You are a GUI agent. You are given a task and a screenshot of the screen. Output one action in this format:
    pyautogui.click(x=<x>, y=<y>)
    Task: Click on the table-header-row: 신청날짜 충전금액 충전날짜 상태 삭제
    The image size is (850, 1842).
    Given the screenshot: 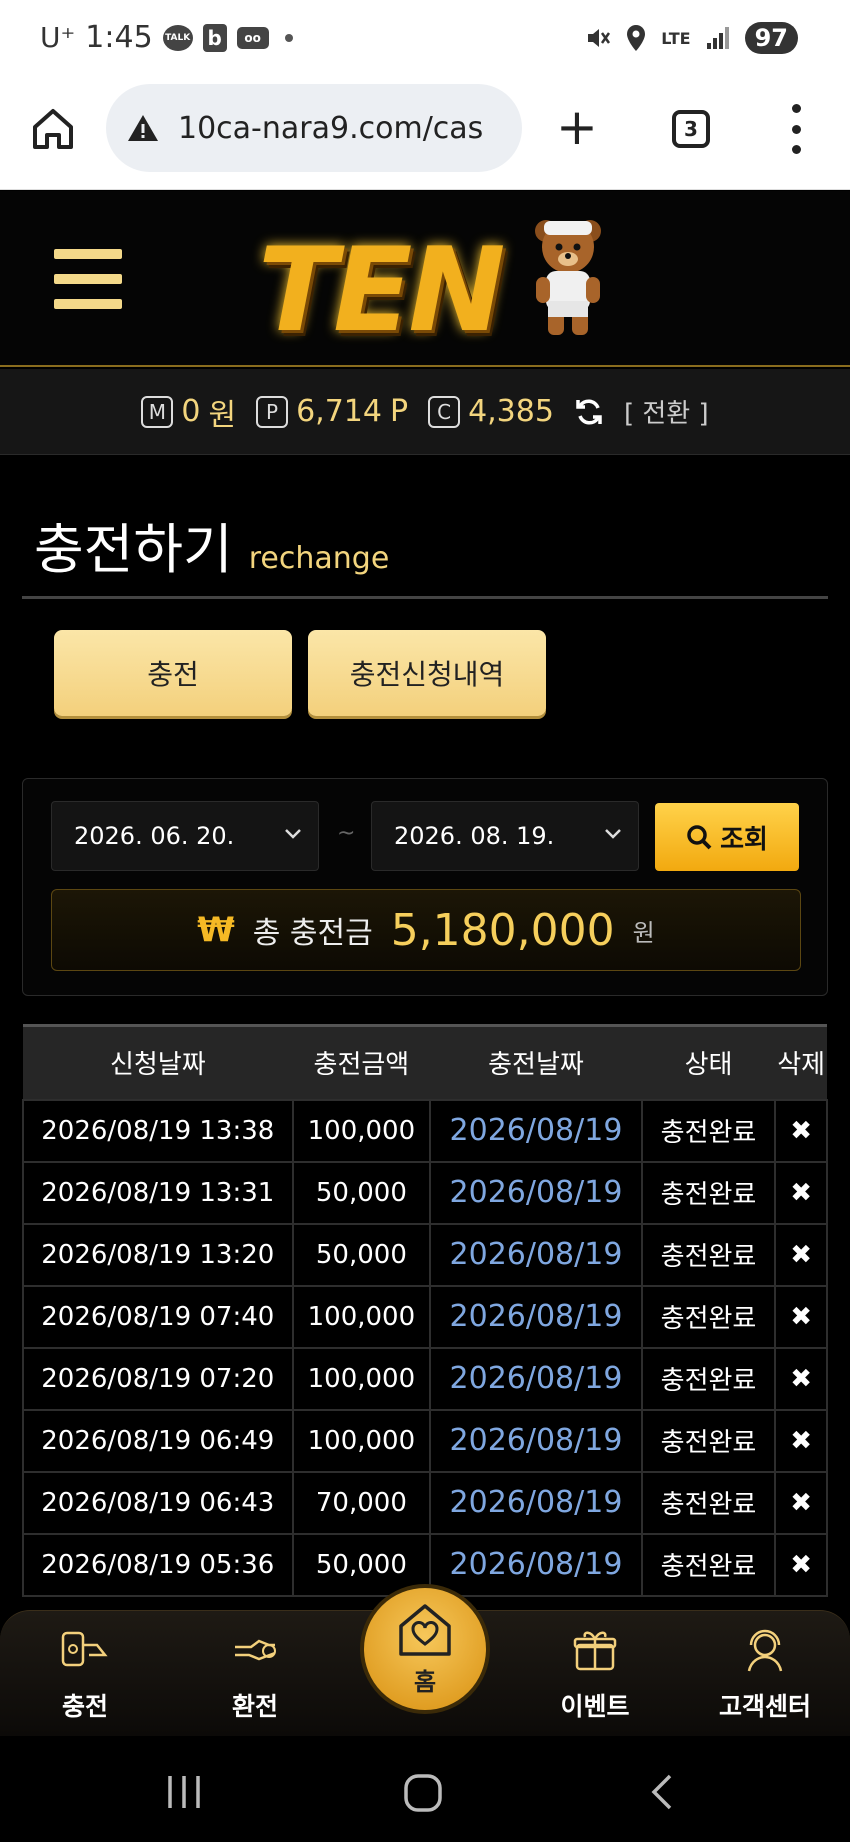 What is the action you would take?
    pyautogui.click(x=425, y=1062)
    